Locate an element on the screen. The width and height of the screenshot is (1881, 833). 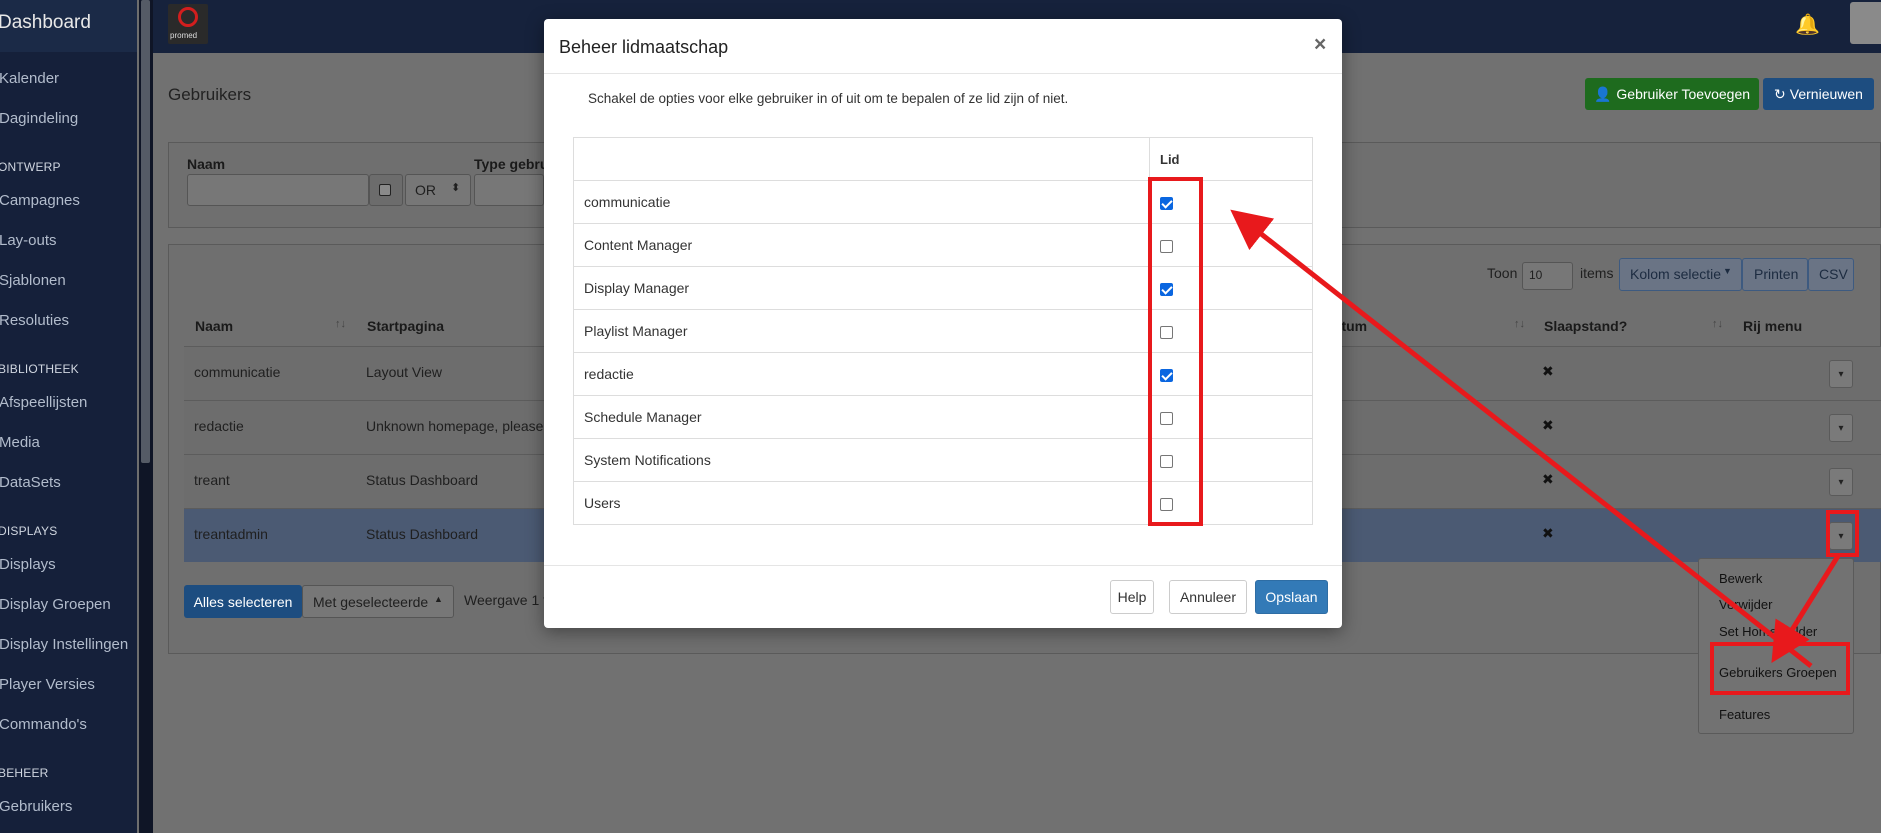
filter-operator-value: OR is located at coordinates (425, 190).